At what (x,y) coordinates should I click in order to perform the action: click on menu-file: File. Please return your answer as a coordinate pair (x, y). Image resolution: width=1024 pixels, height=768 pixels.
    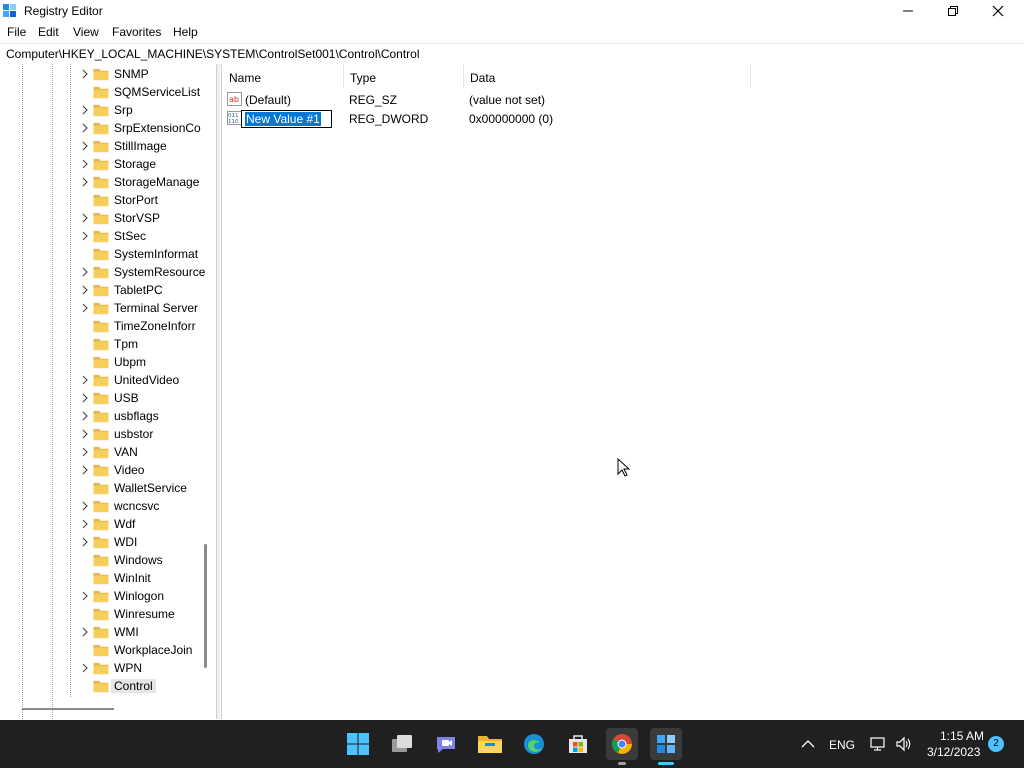
    Looking at the image, I should click on (16, 32).